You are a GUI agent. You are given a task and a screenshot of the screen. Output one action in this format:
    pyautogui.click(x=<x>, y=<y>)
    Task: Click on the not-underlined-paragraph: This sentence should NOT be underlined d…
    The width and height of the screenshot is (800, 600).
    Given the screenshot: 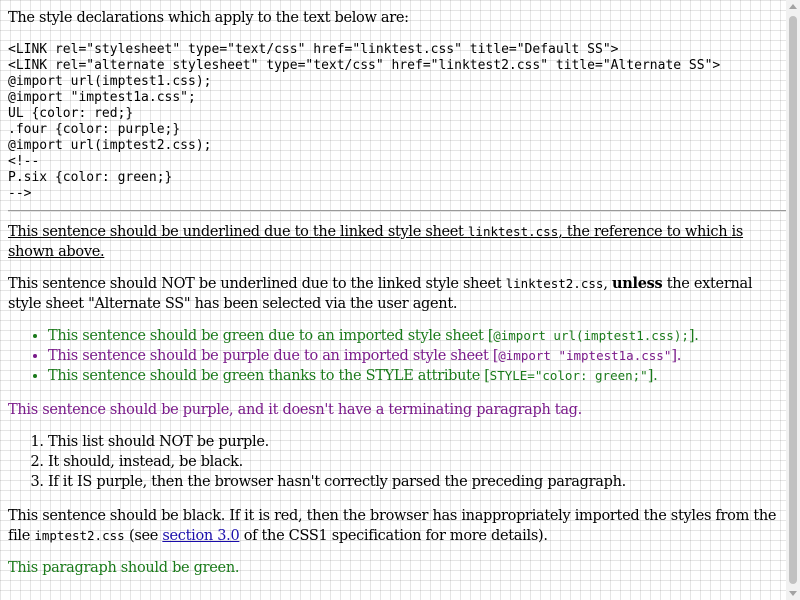 What is the action you would take?
    pyautogui.click(x=397, y=294)
    